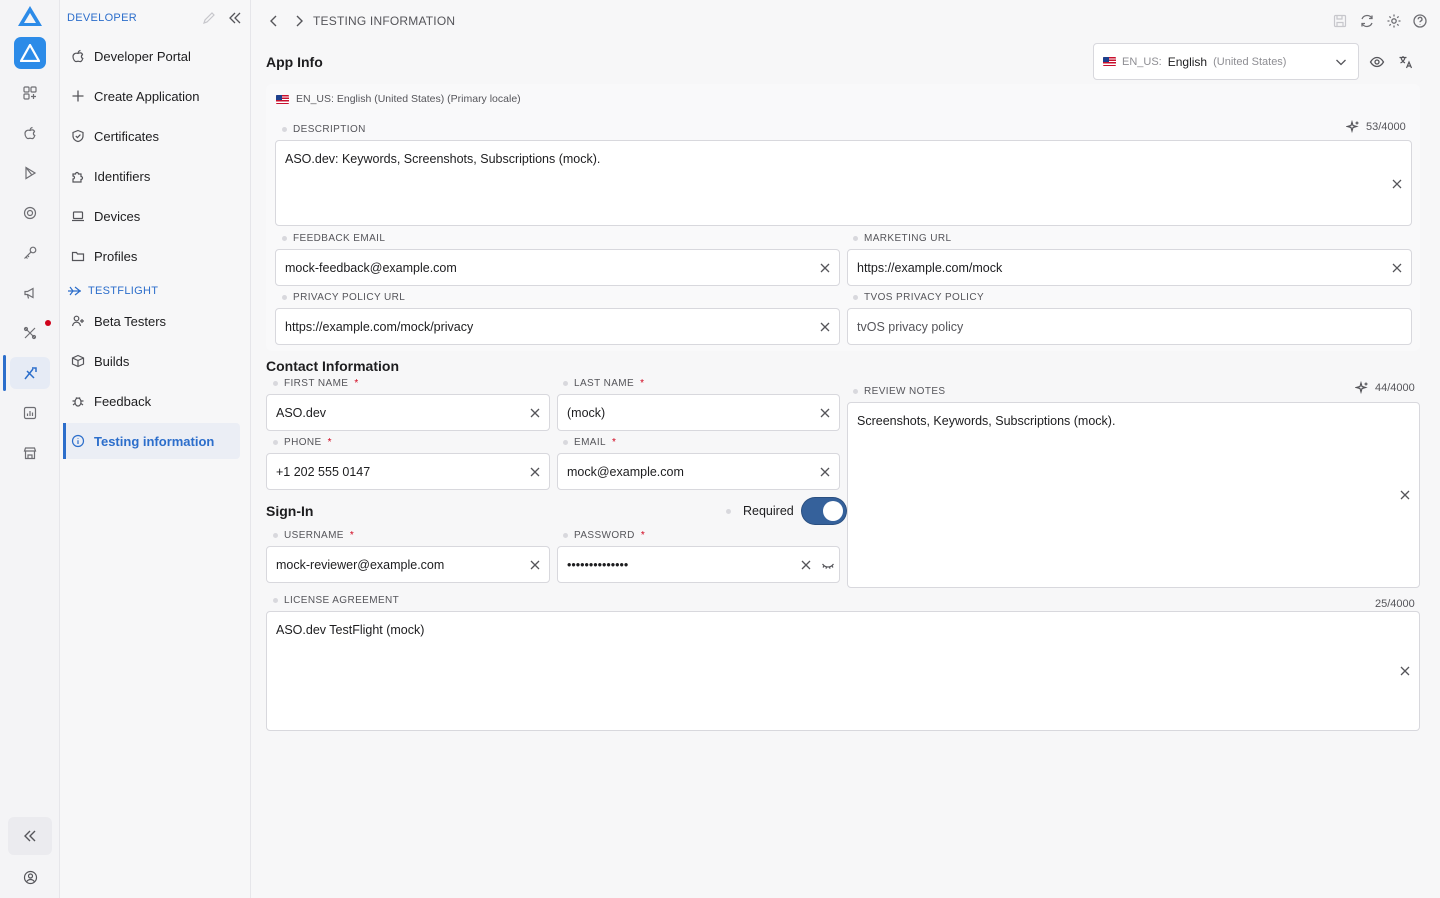 Image resolution: width=1440 pixels, height=898 pixels. What do you see at coordinates (1395, 604) in the screenshot?
I see `license-counter: 25/4000` at bounding box center [1395, 604].